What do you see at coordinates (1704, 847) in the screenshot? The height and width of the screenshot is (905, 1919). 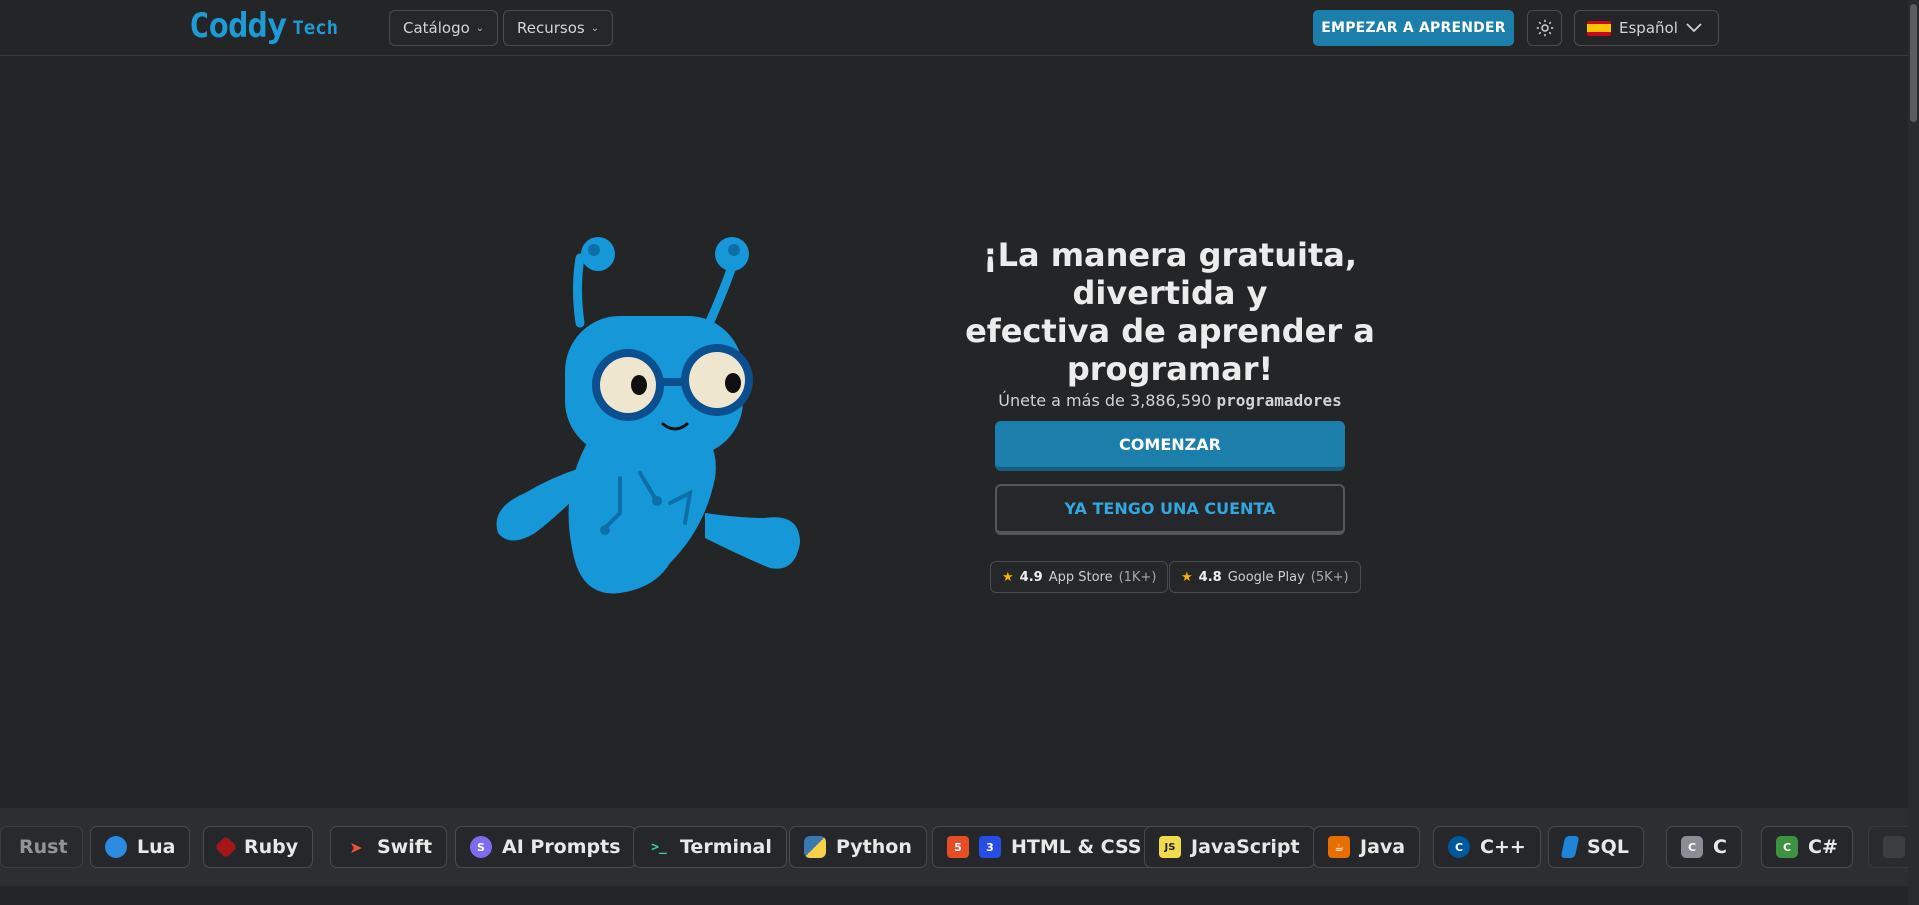 I see `language-chip-c: C C` at bounding box center [1704, 847].